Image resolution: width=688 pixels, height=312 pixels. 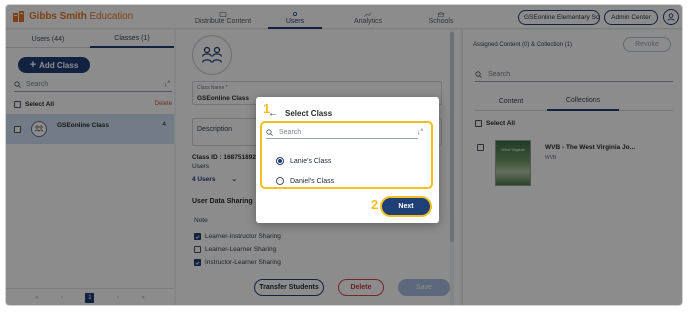 What do you see at coordinates (420, 131) in the screenshot?
I see `sort-az-icon: ↓A` at bounding box center [420, 131].